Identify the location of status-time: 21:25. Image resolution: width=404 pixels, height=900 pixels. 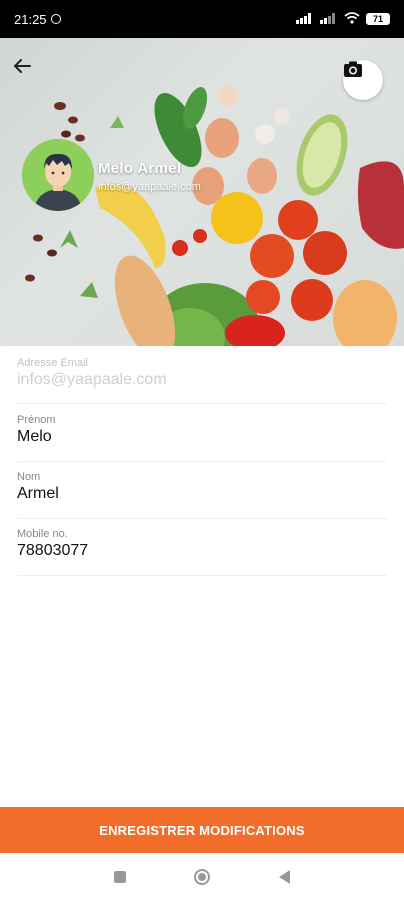
(30, 19).